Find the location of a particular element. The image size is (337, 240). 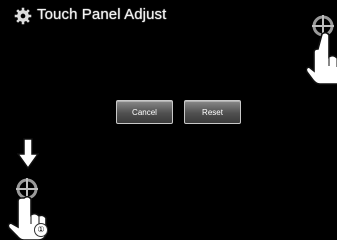

page-title: Touch Panel Adjust is located at coordinates (102, 14).